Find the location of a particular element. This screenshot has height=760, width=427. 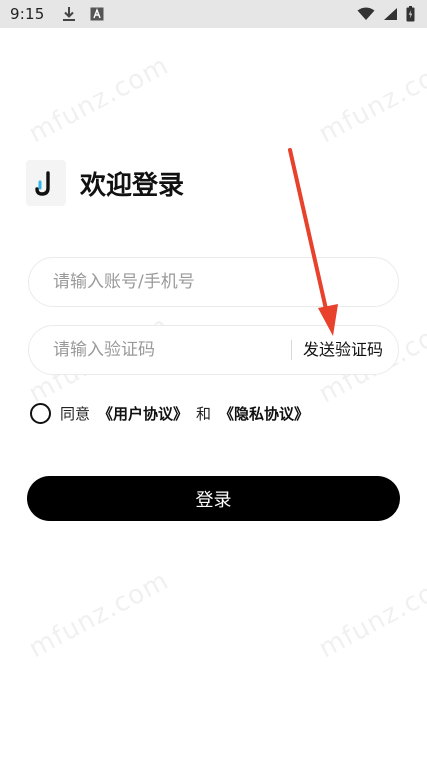

status-left-icons is located at coordinates (83, 14).